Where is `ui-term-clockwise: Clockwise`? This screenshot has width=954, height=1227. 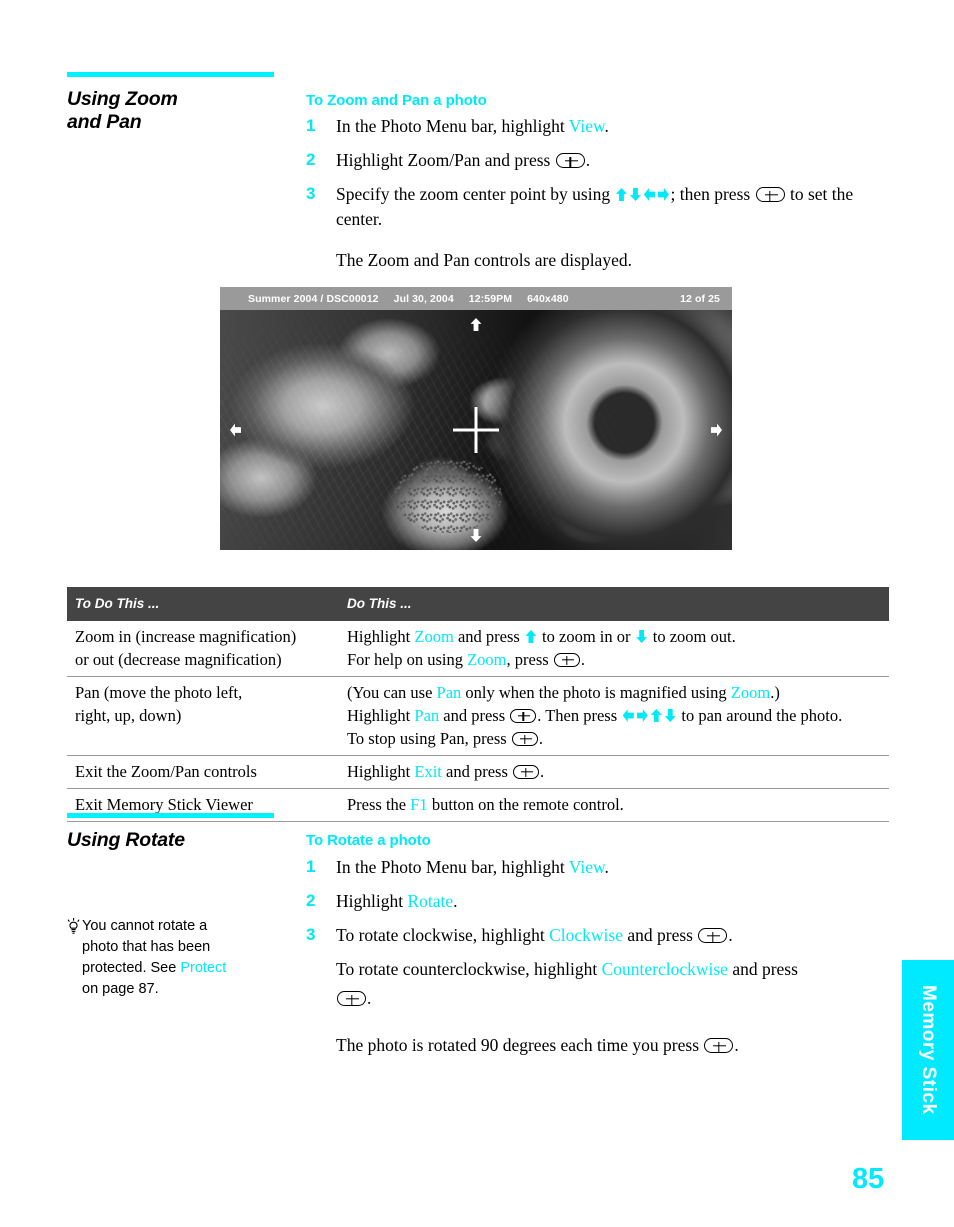
ui-term-clockwise: Clockwise is located at coordinates (586, 935).